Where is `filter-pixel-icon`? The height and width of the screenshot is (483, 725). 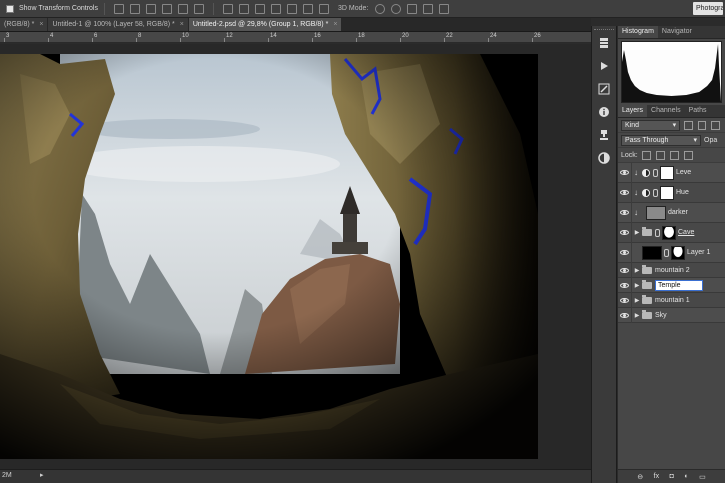 filter-pixel-icon is located at coordinates (688, 125).